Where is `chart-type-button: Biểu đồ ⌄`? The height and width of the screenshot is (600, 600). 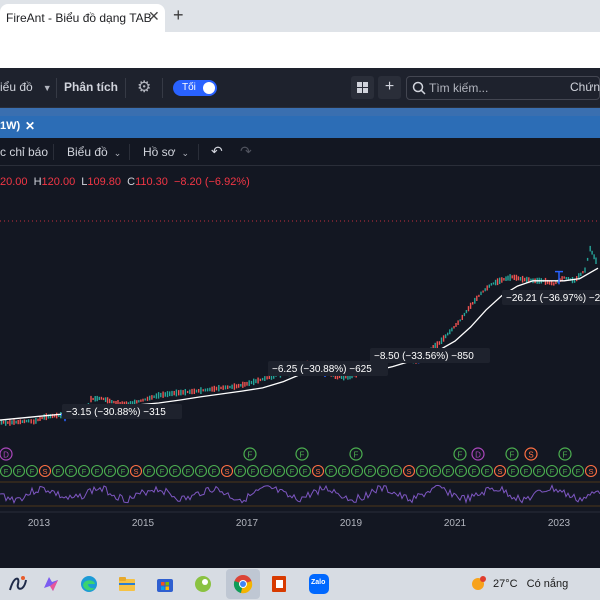
chart-type-button: Biểu đồ ⌄ is located at coordinates (94, 152).